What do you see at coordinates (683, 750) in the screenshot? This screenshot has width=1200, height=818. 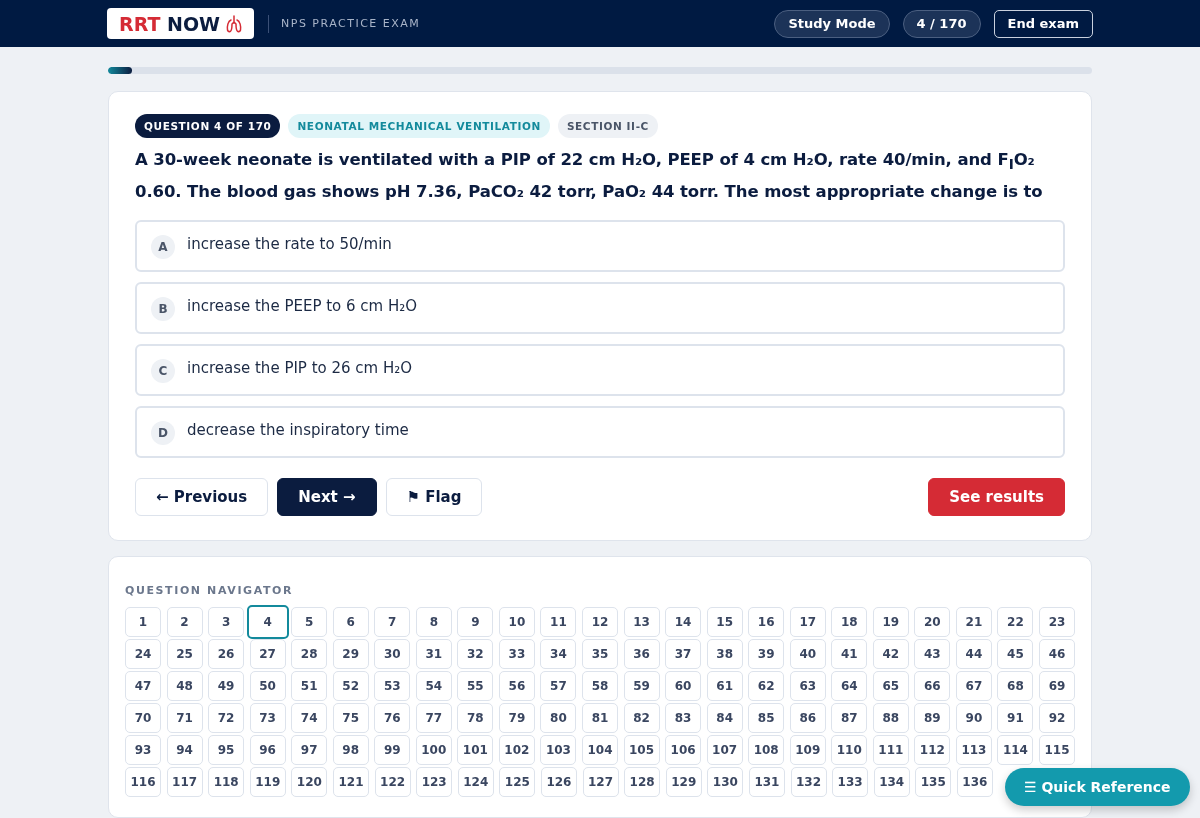 I see `question-number: 106` at bounding box center [683, 750].